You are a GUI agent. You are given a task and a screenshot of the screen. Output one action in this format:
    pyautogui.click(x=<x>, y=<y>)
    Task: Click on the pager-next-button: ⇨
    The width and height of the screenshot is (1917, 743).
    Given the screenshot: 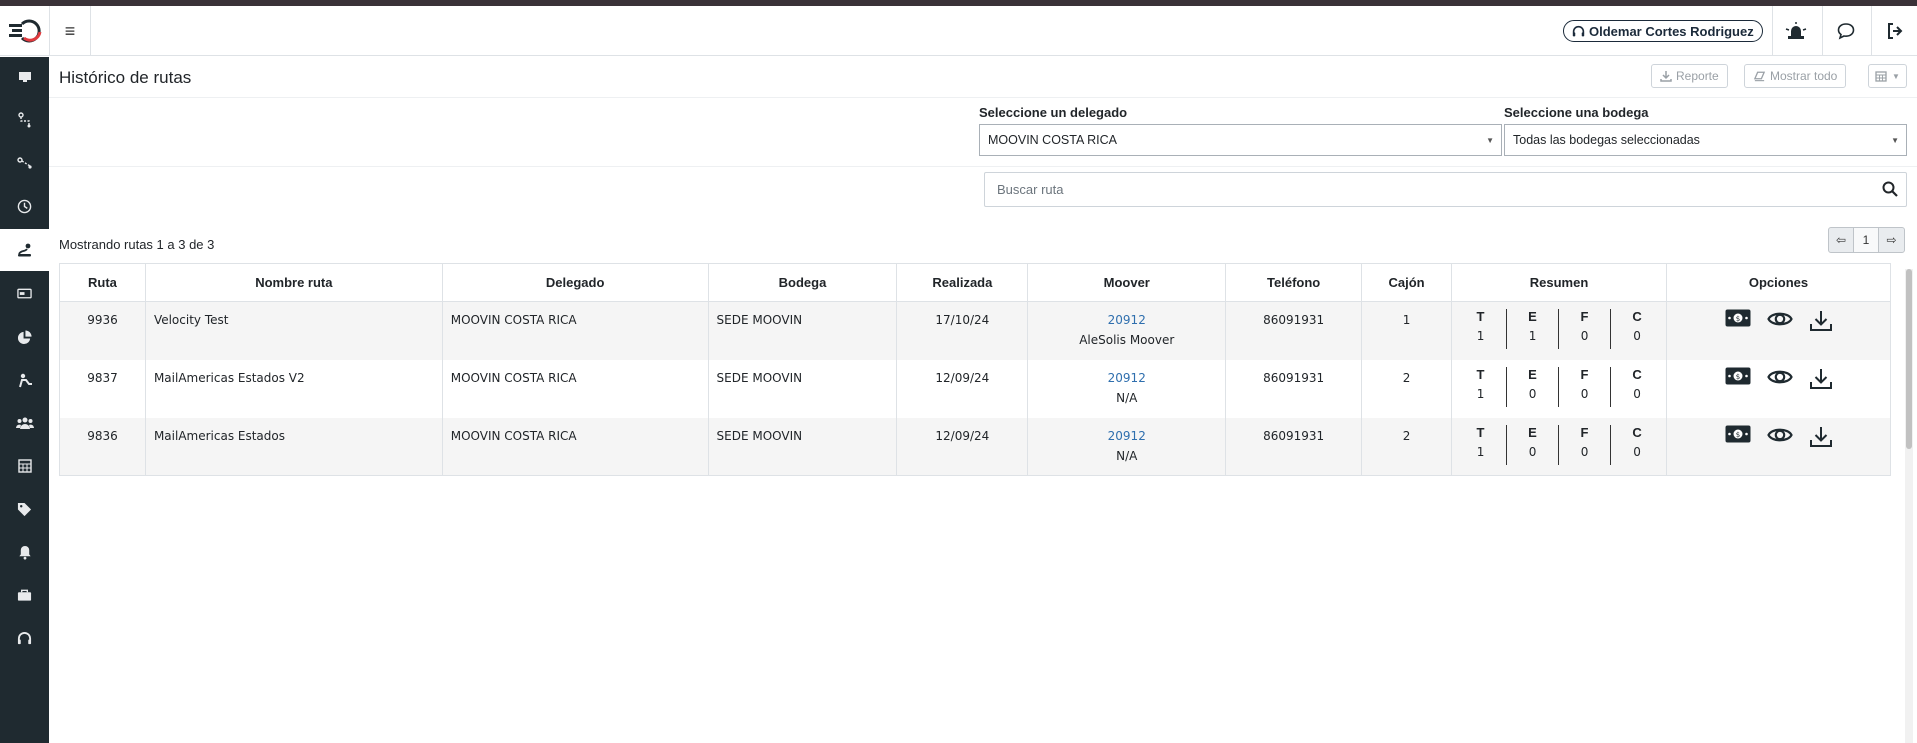 What is the action you would take?
    pyautogui.click(x=1891, y=240)
    